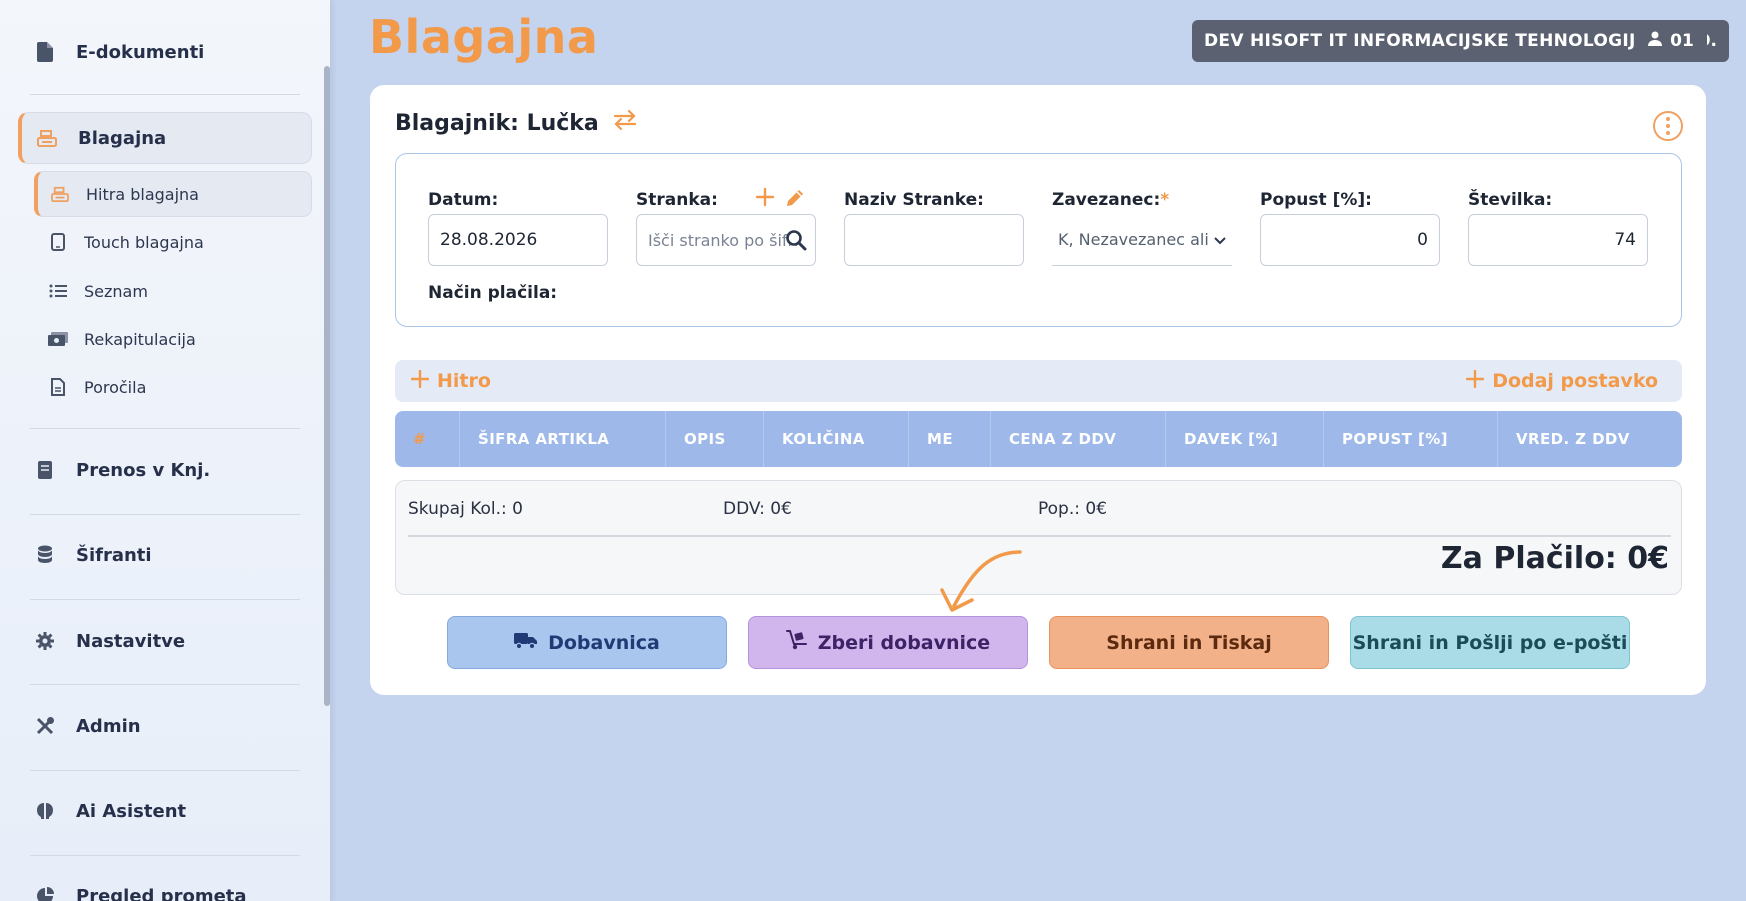 The width and height of the screenshot is (1746, 901). Describe the element at coordinates (58, 339) in the screenshot. I see `money-icon` at that location.